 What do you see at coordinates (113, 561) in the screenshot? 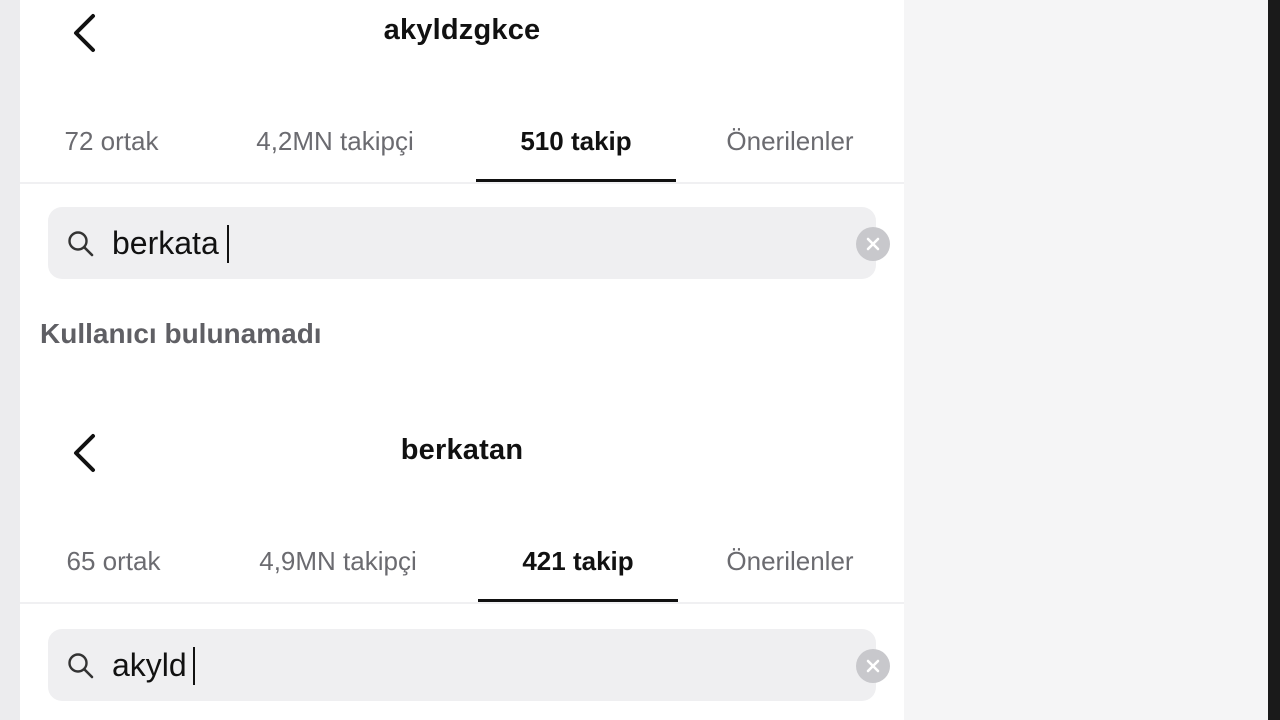
I see `tab-label: 65 ortak` at bounding box center [113, 561].